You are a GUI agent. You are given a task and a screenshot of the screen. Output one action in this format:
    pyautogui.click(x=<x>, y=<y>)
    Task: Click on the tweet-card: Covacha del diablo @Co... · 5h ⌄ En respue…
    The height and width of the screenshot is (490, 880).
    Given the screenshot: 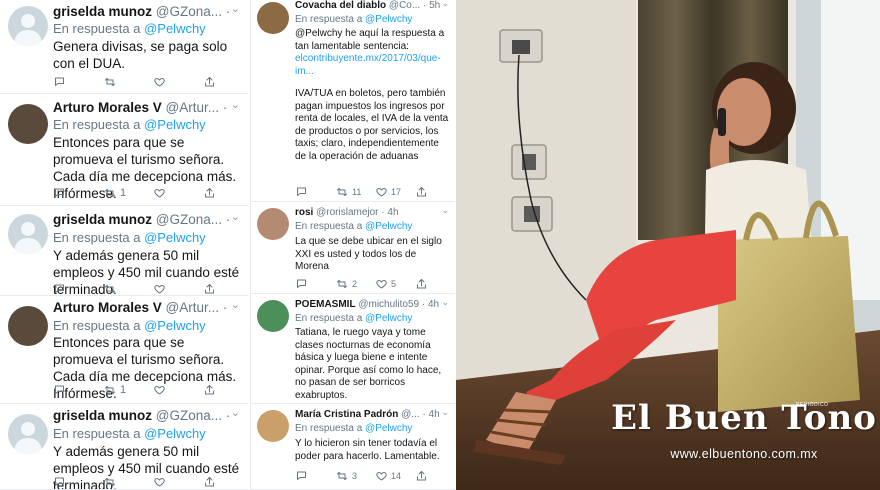 What is the action you would take?
    pyautogui.click(x=353, y=101)
    